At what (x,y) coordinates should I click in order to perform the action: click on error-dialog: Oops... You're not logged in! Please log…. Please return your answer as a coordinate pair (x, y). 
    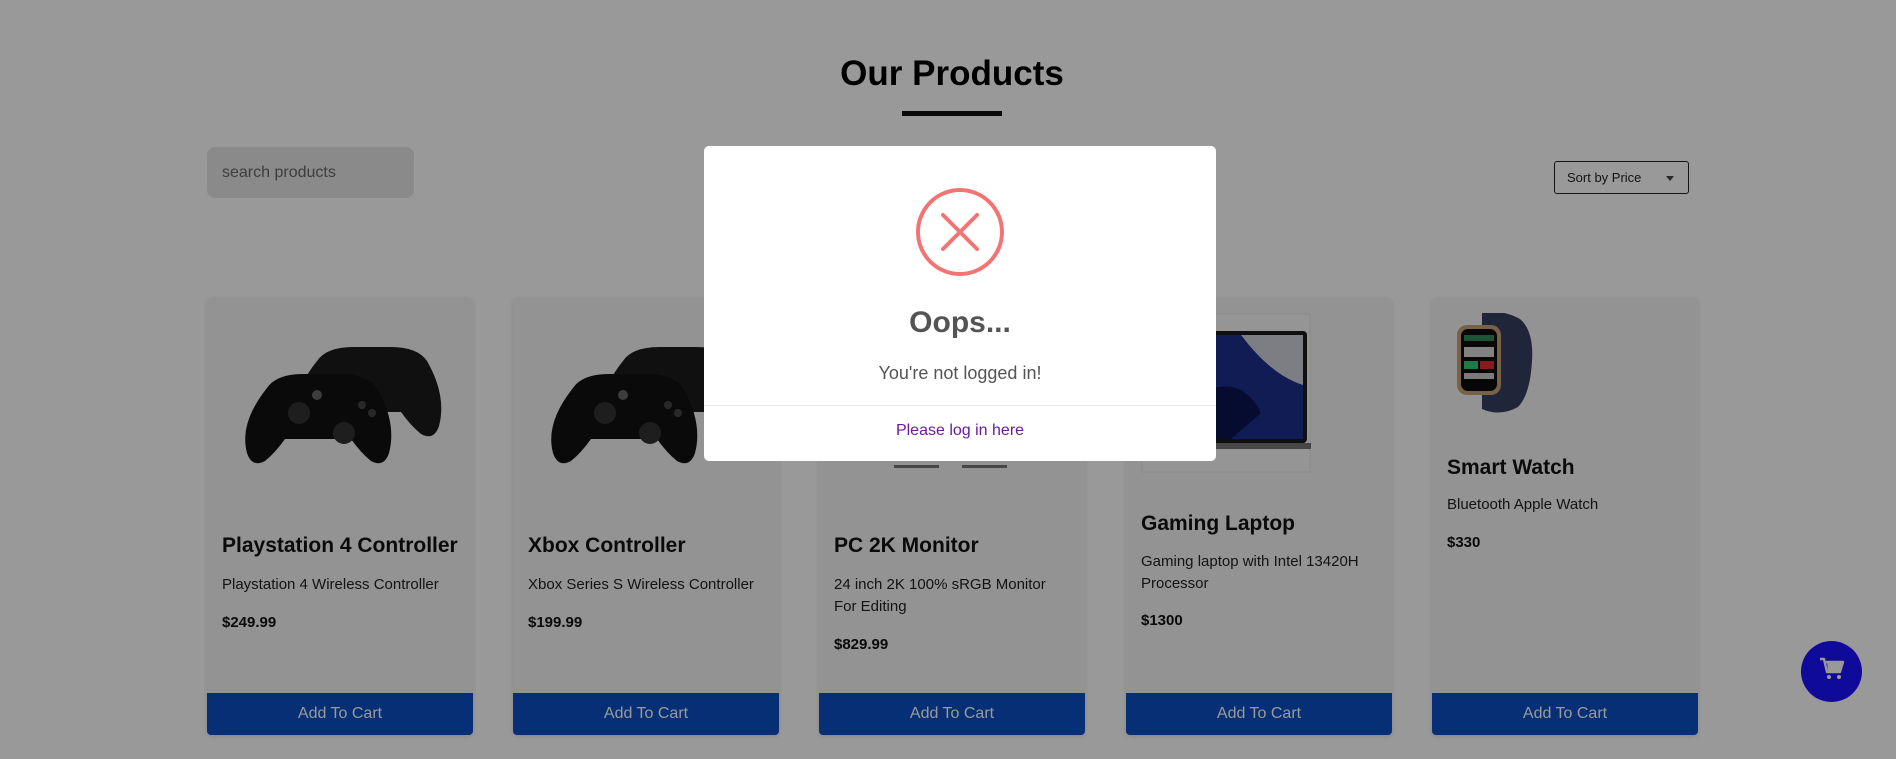
    Looking at the image, I should click on (960, 303).